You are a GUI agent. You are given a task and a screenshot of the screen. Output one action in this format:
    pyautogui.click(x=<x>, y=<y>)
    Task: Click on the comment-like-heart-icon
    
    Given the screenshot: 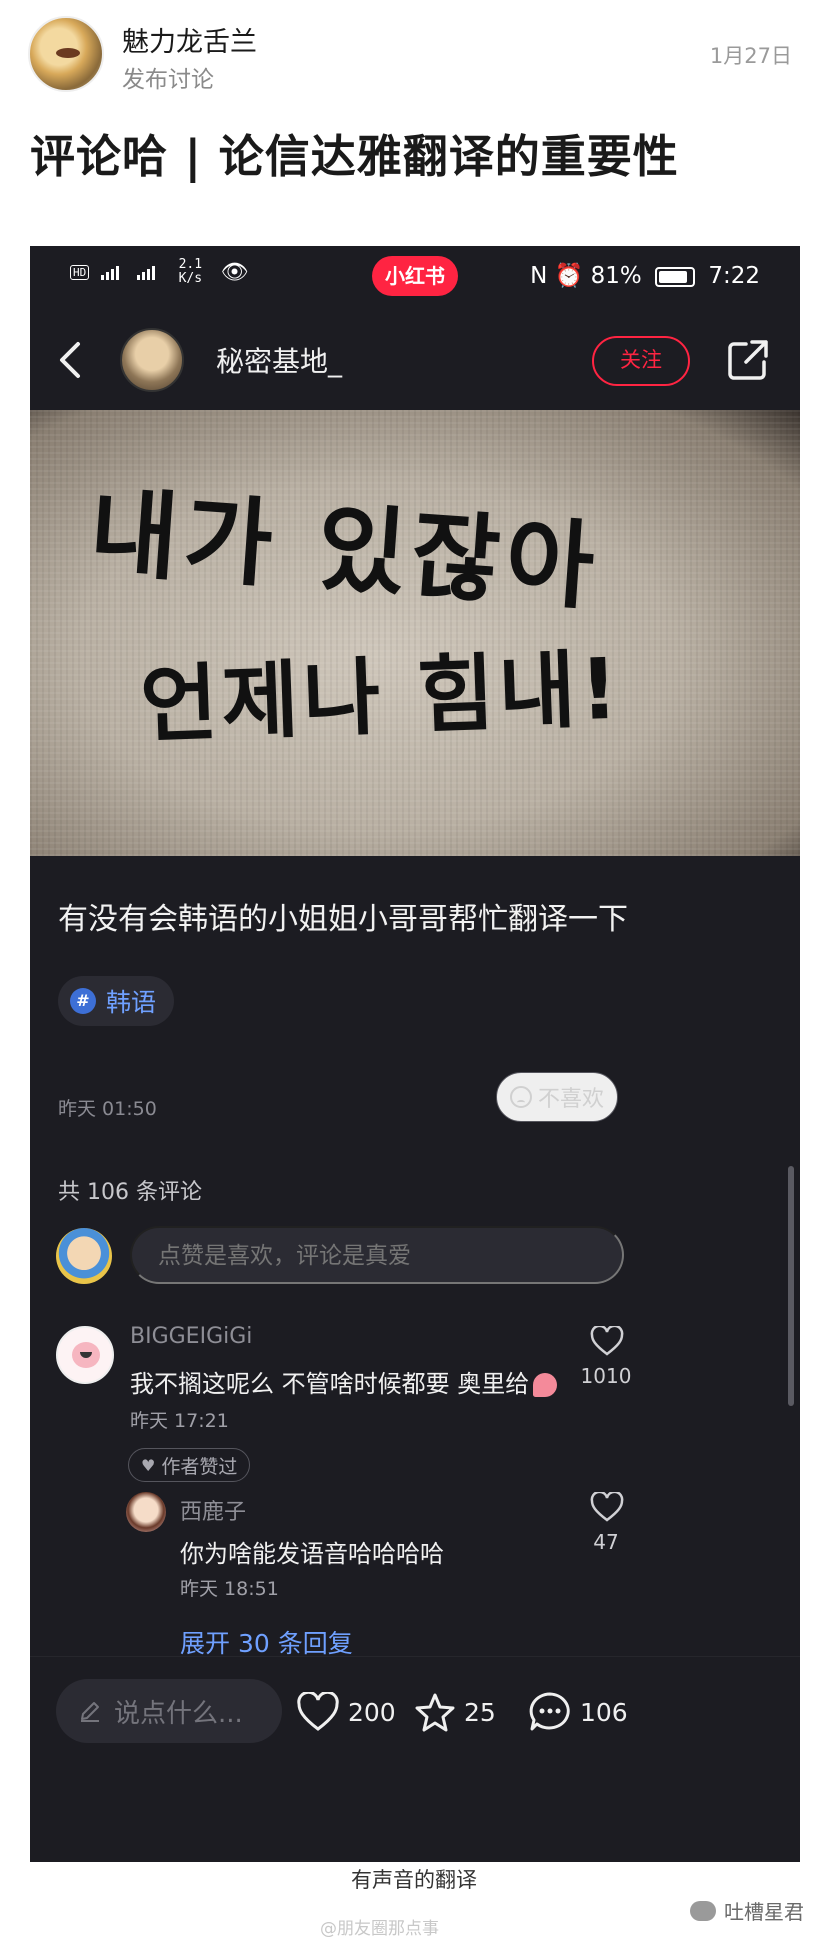 What is the action you would take?
    pyautogui.click(x=607, y=1341)
    